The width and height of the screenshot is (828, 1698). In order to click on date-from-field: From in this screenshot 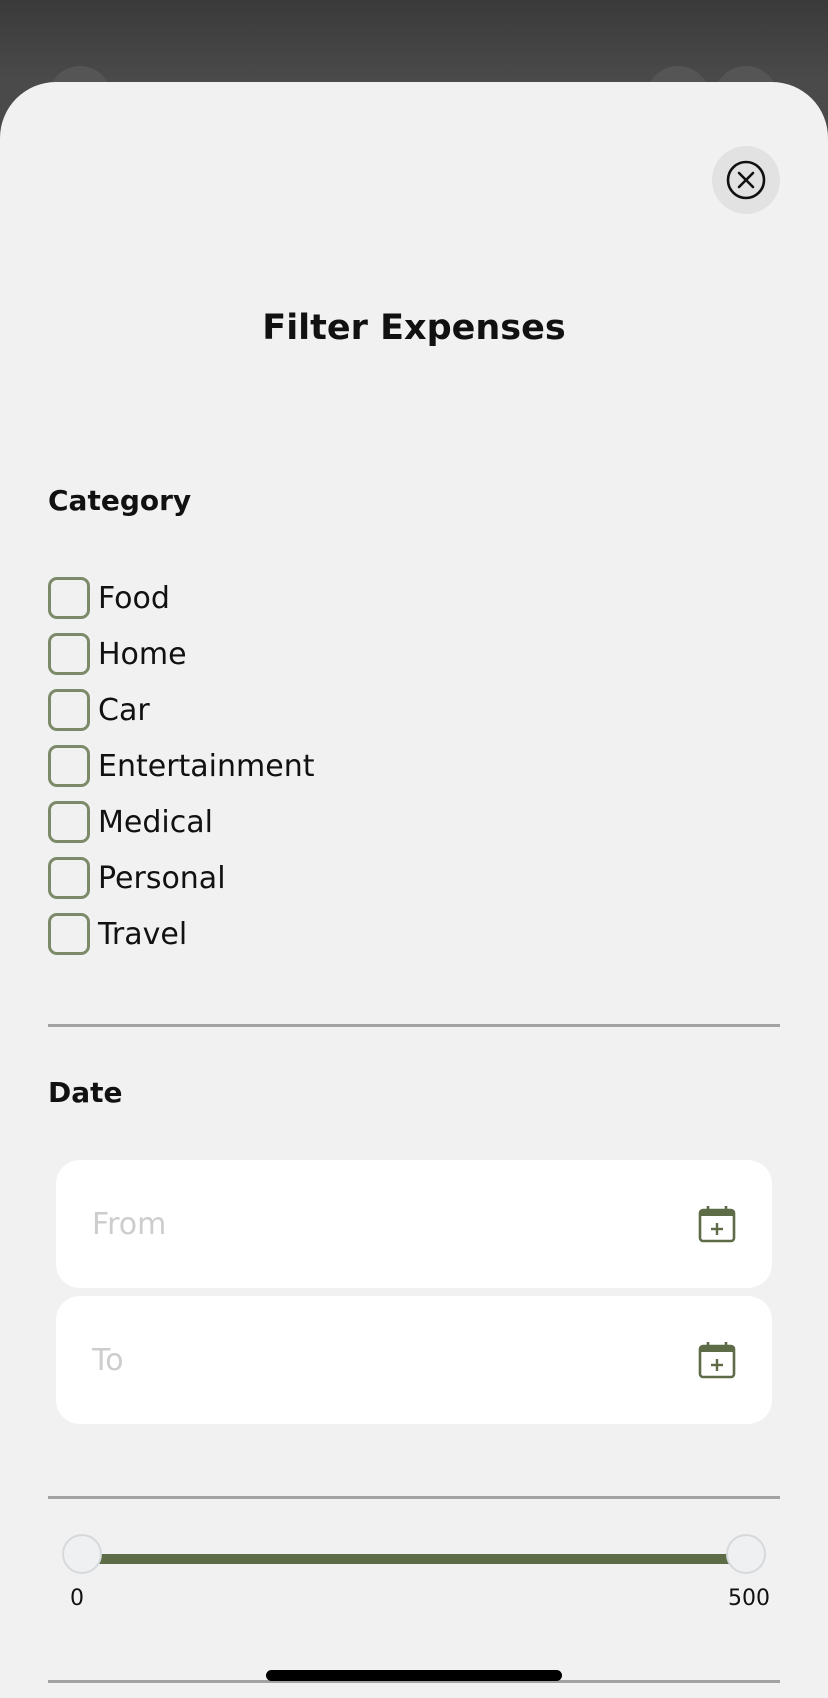, I will do `click(414, 1224)`.